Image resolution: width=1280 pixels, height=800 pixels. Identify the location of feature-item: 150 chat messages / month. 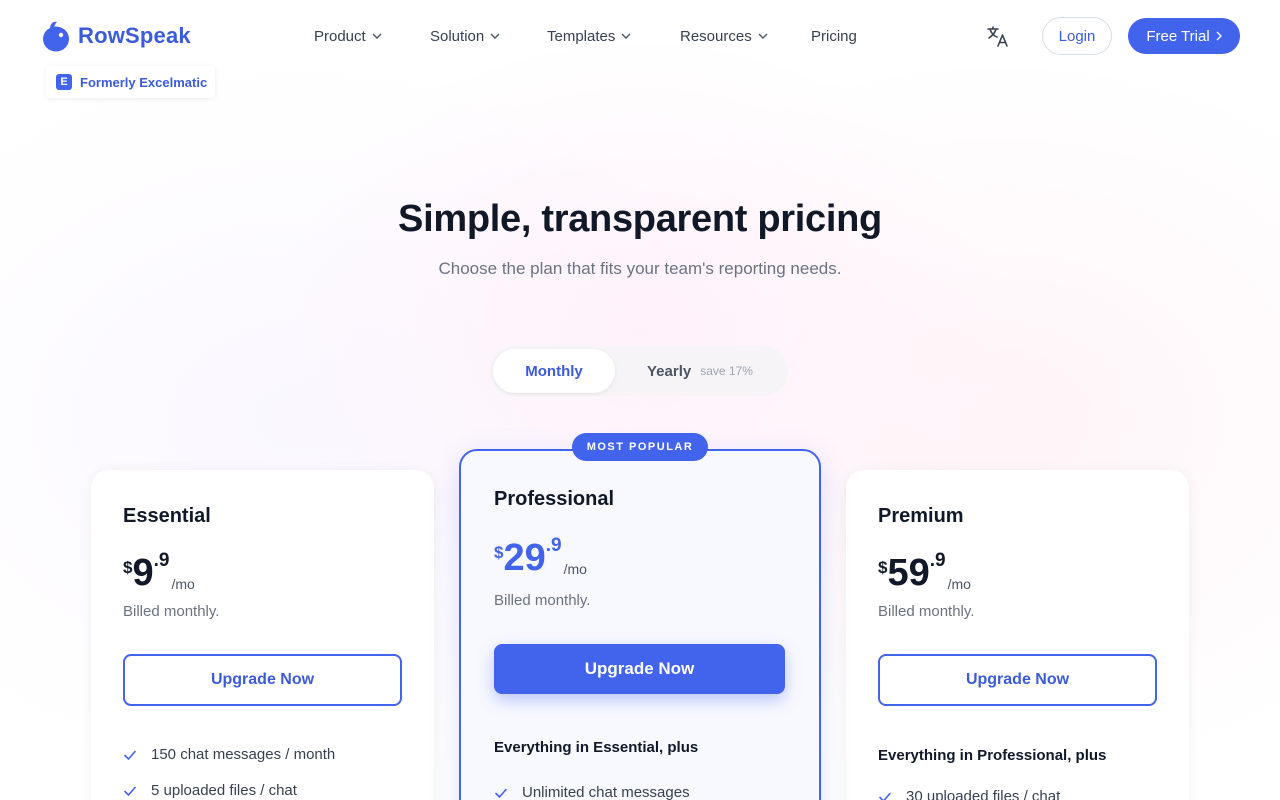
(229, 754).